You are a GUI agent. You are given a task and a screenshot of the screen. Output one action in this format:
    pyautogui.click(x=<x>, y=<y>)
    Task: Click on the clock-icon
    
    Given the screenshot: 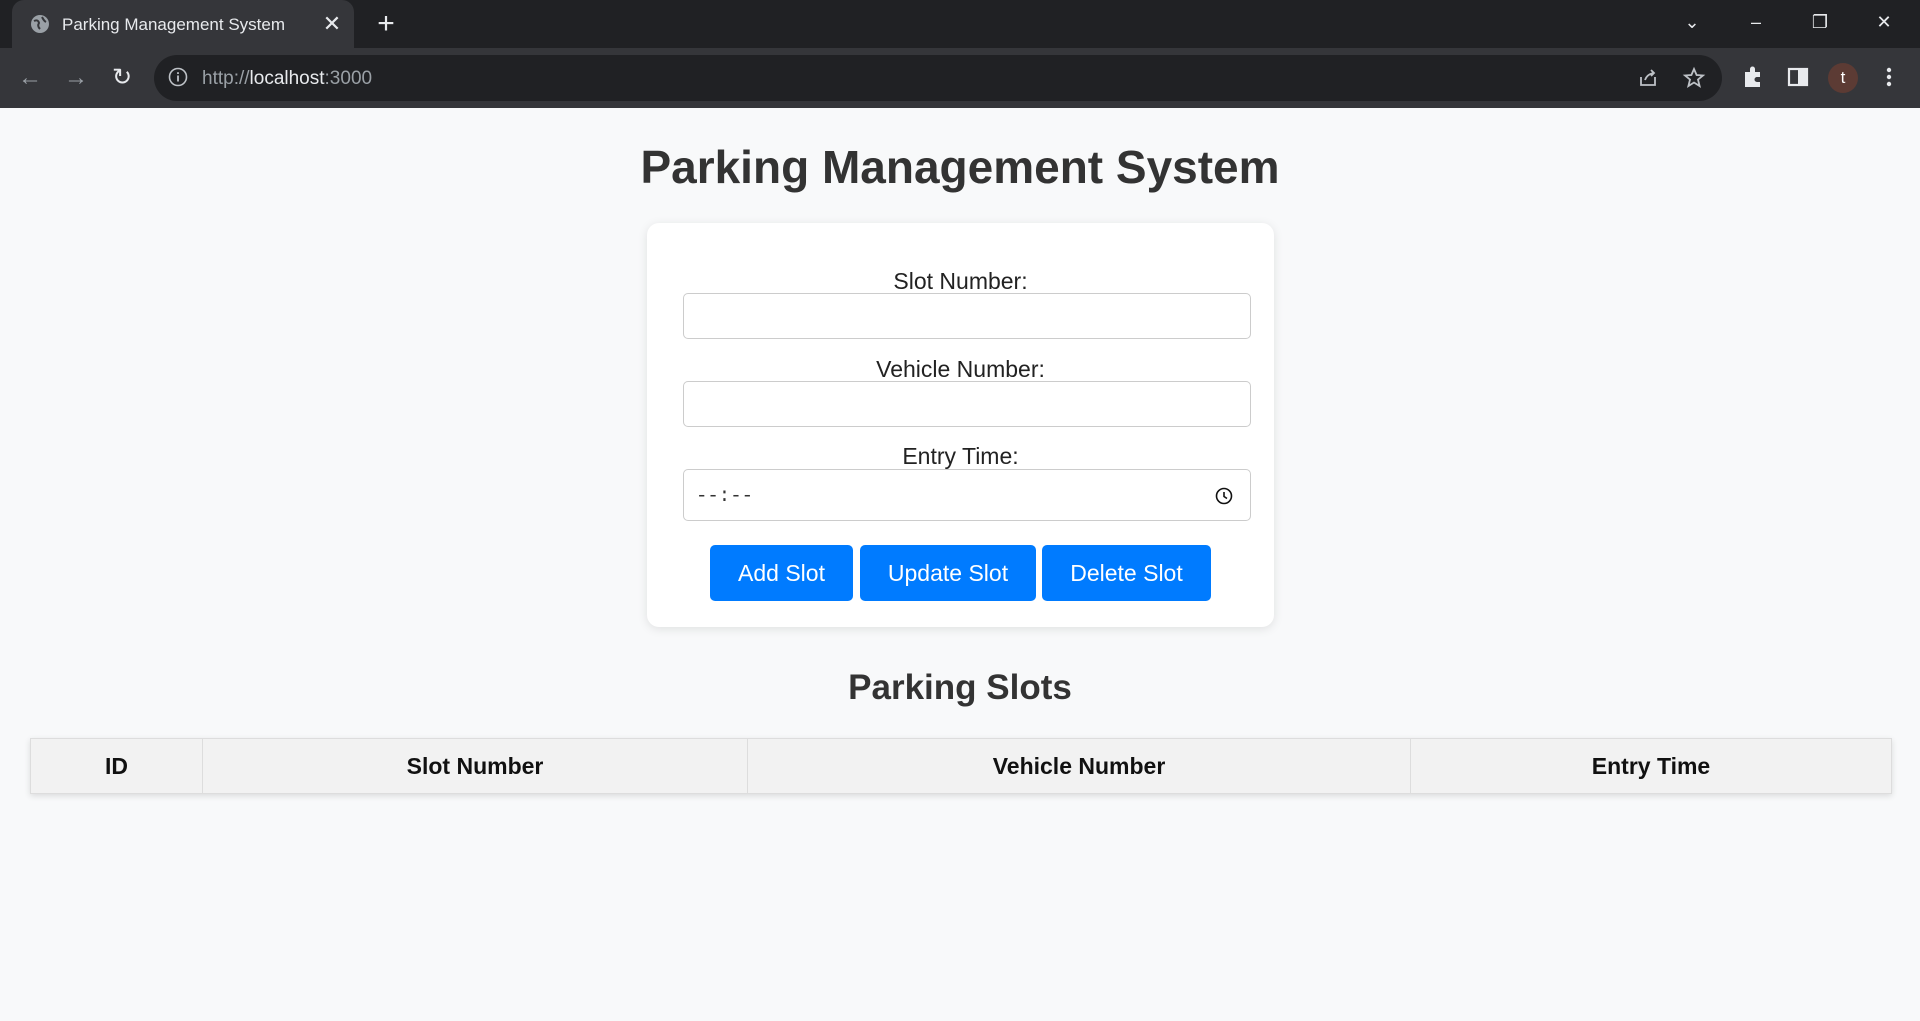 What is the action you would take?
    pyautogui.click(x=1224, y=496)
    